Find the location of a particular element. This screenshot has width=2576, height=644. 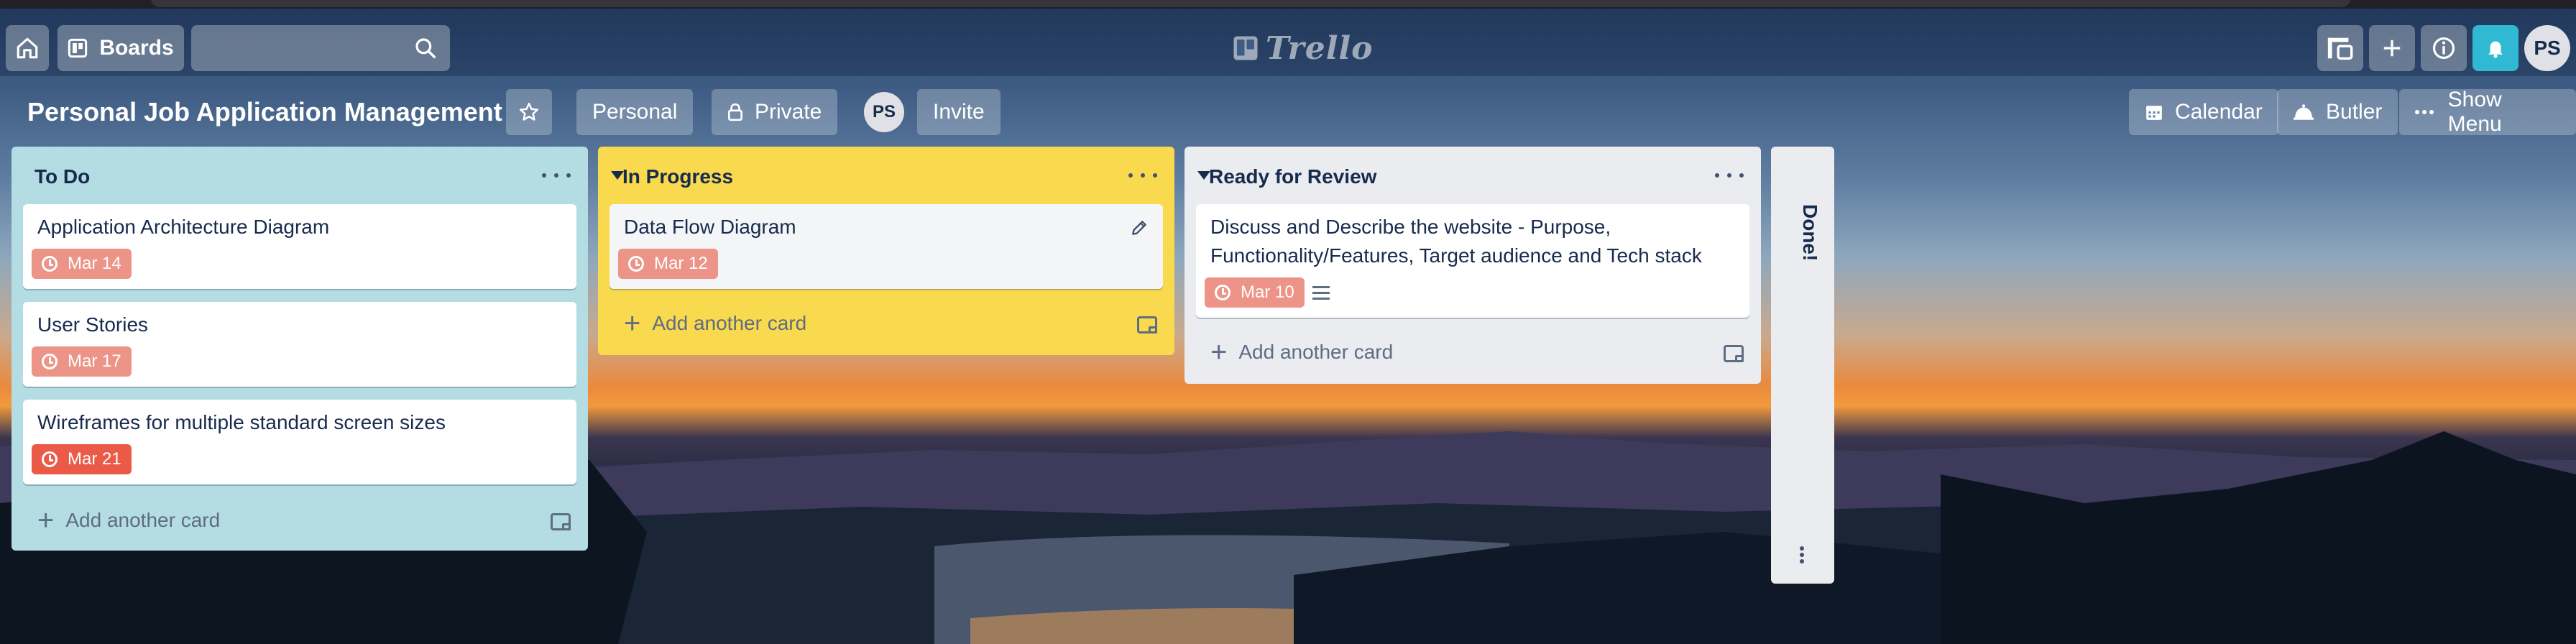

browser-chrome is located at coordinates (1288, 4).